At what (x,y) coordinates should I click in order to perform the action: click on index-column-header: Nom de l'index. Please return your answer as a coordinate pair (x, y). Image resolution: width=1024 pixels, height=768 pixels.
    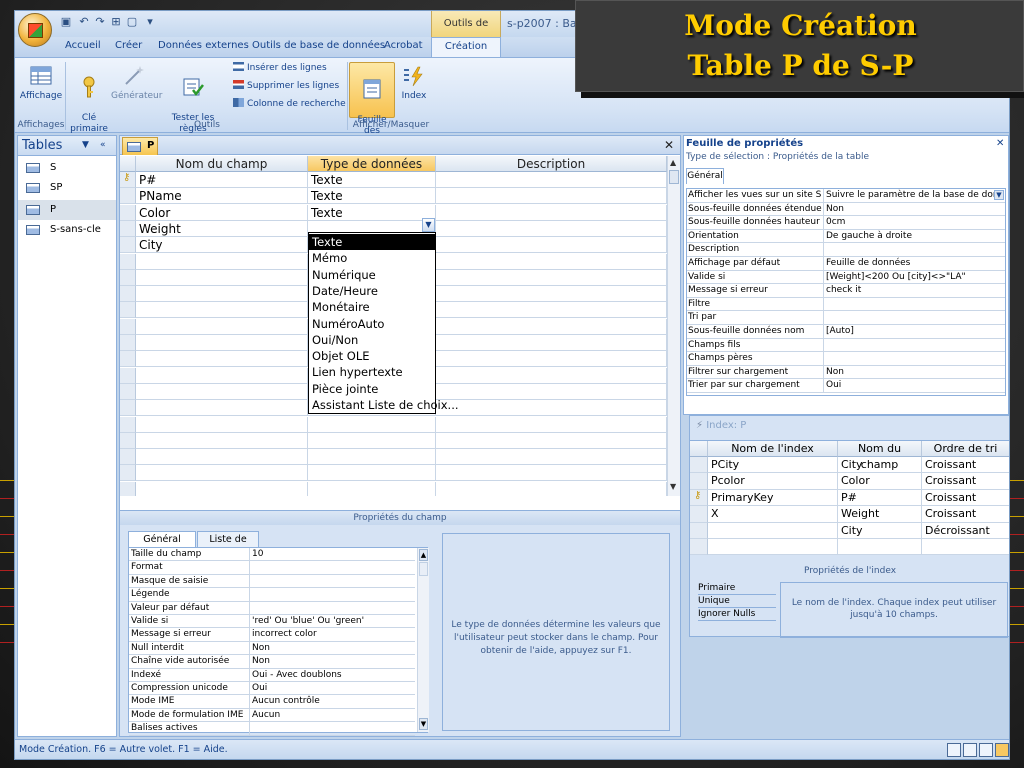
    Looking at the image, I should click on (773, 449).